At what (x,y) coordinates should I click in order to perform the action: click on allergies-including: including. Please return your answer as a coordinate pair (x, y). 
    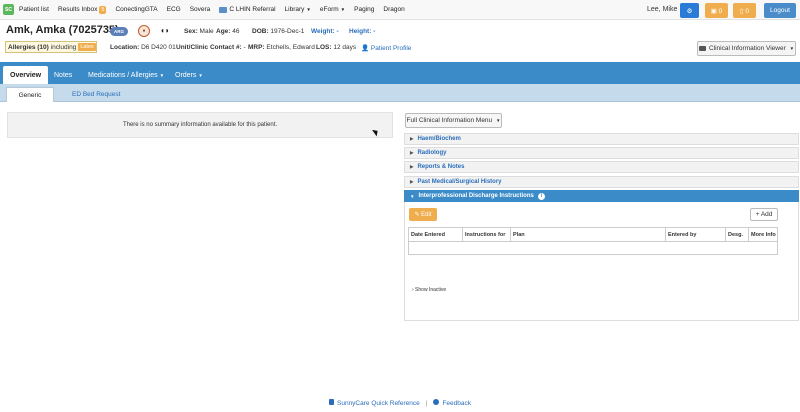
    Looking at the image, I should click on (63, 47).